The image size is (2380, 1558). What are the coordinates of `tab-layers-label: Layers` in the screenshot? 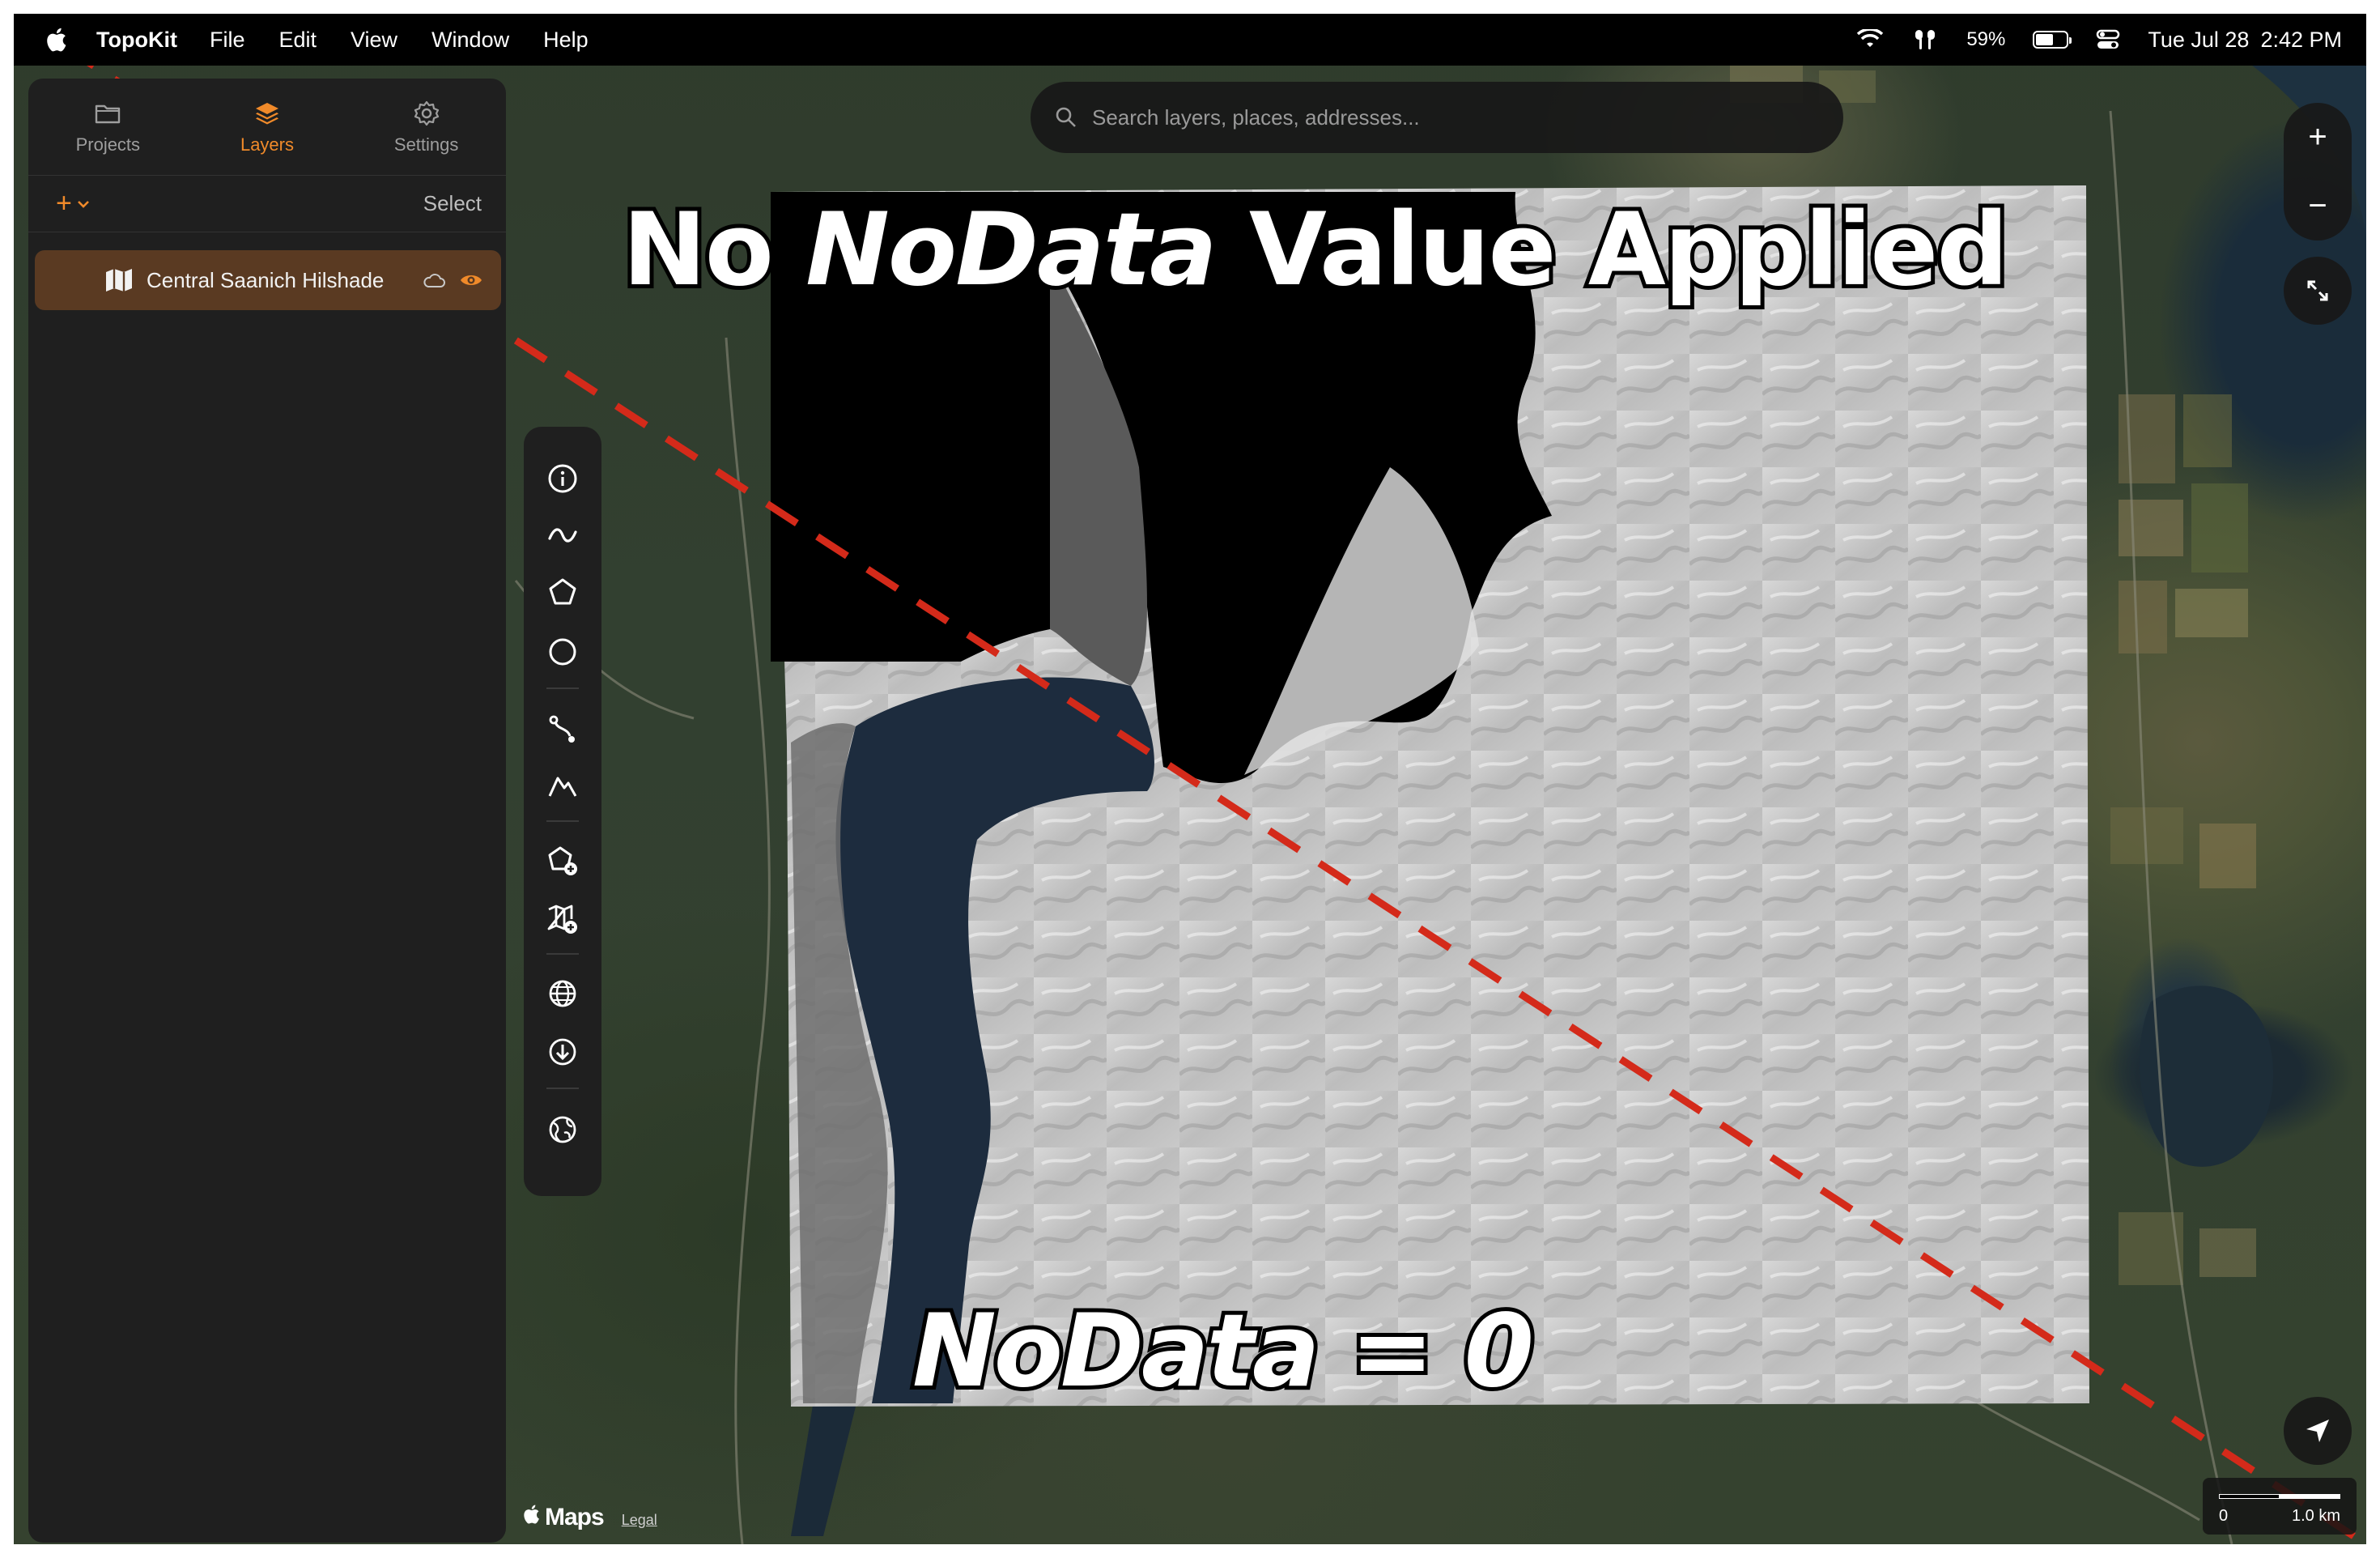 It's located at (267, 144).